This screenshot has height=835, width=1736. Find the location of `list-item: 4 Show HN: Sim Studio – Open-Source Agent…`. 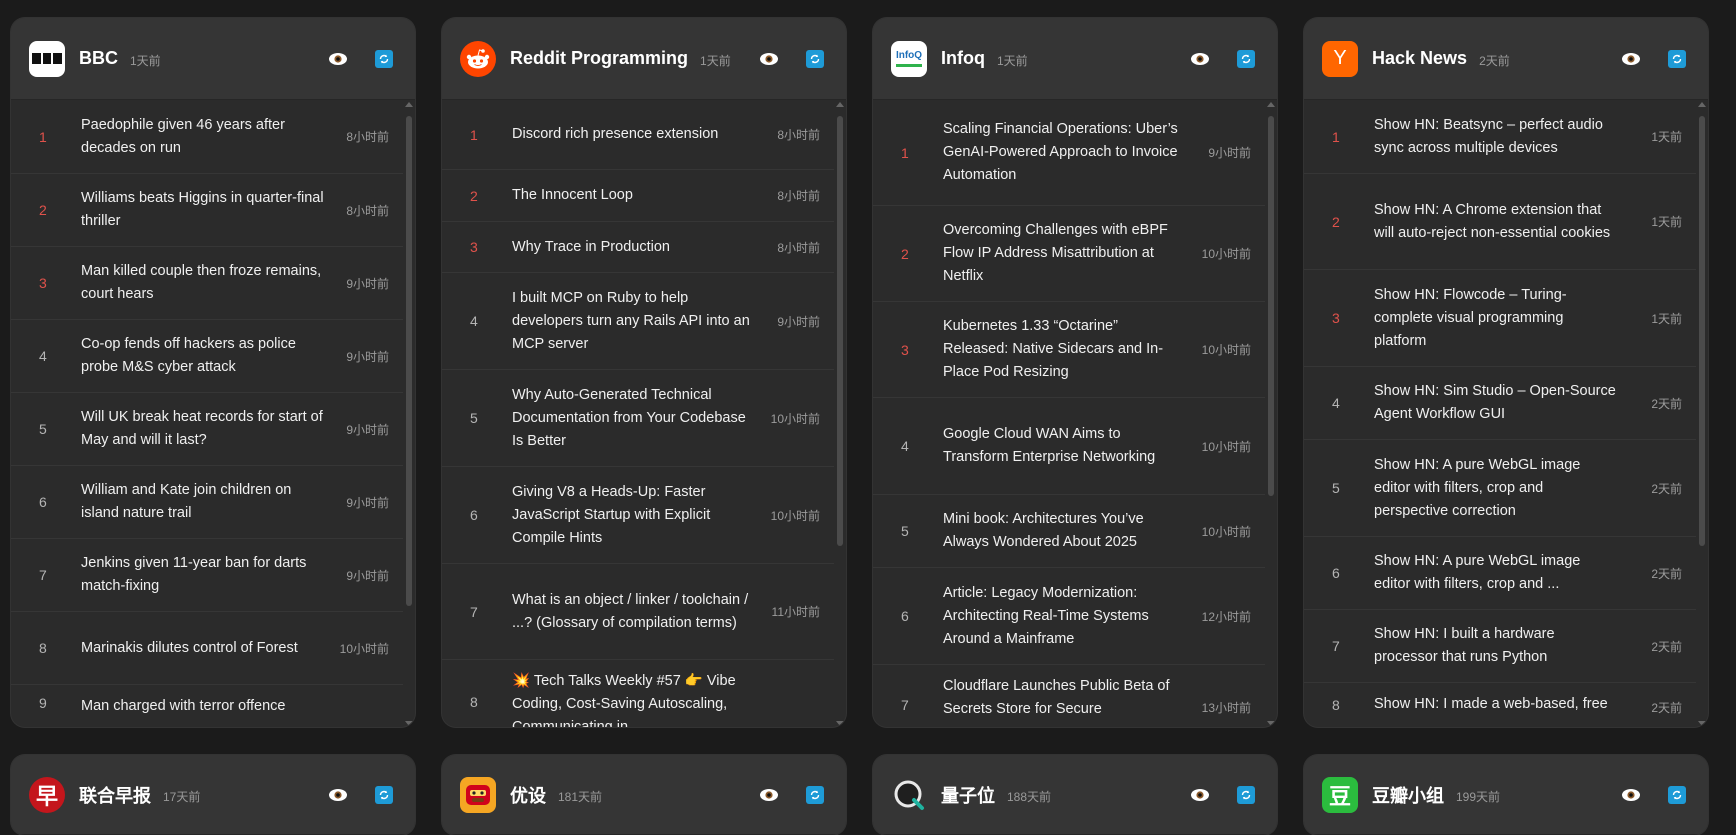

list-item: 4 Show HN: Sim Studio – Open-Source Agent… is located at coordinates (1500, 403).